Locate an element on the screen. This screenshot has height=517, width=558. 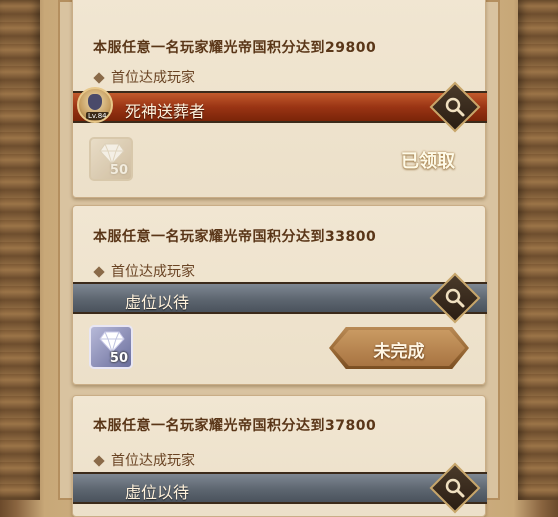
quest-title: 本服任意一名玩家耀光帝国积分达到37800 is located at coordinates (235, 426).